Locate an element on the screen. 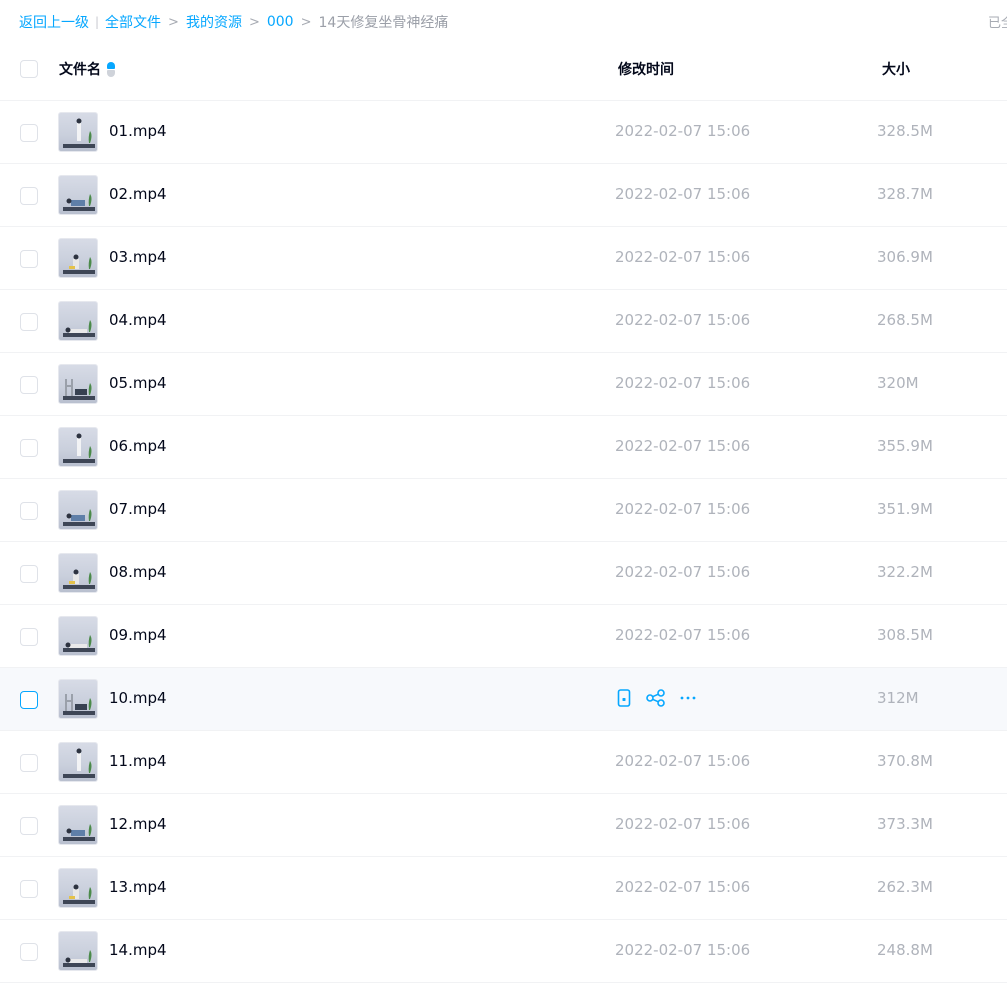 The width and height of the screenshot is (1007, 990). file-row: 08.mp4 2022-02-07 15:06 322.2M is located at coordinates (503, 573).